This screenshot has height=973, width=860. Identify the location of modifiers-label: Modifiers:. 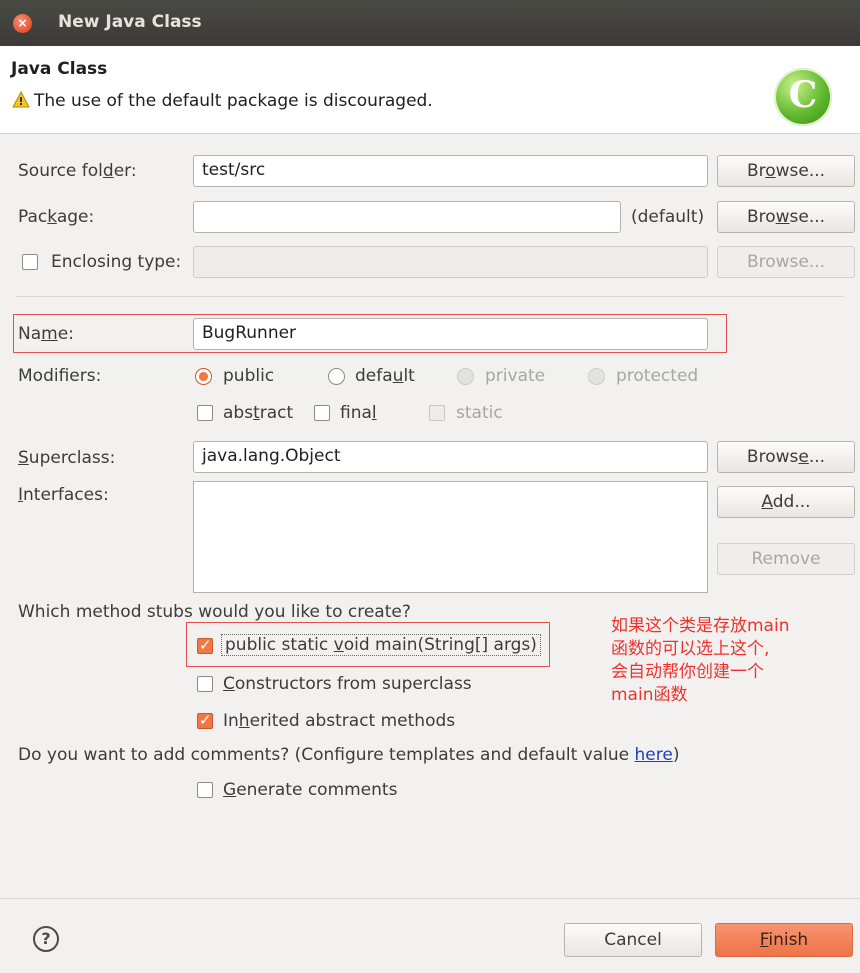
(60, 376).